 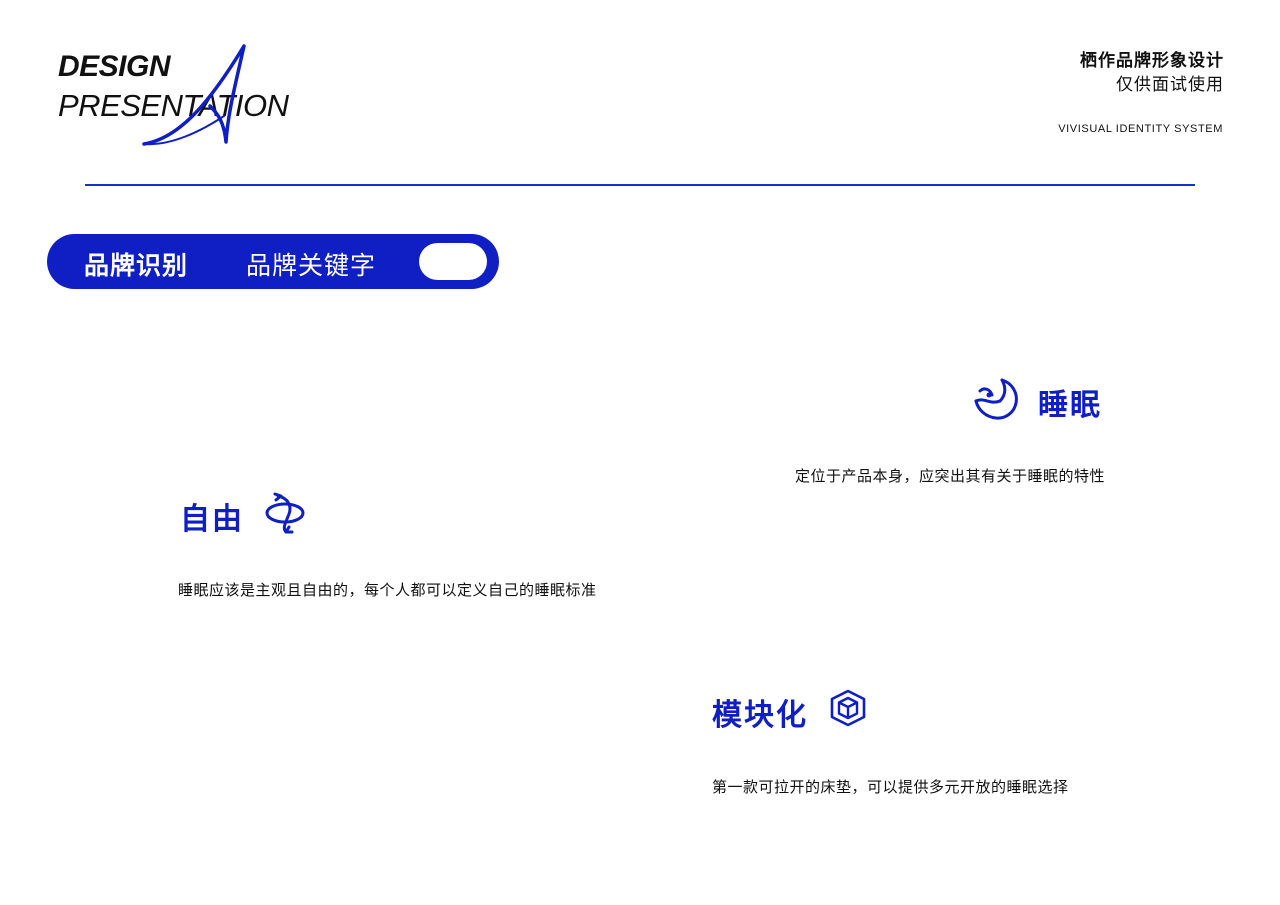 I want to click on orbit-arrows-icon, so click(x=285, y=513).